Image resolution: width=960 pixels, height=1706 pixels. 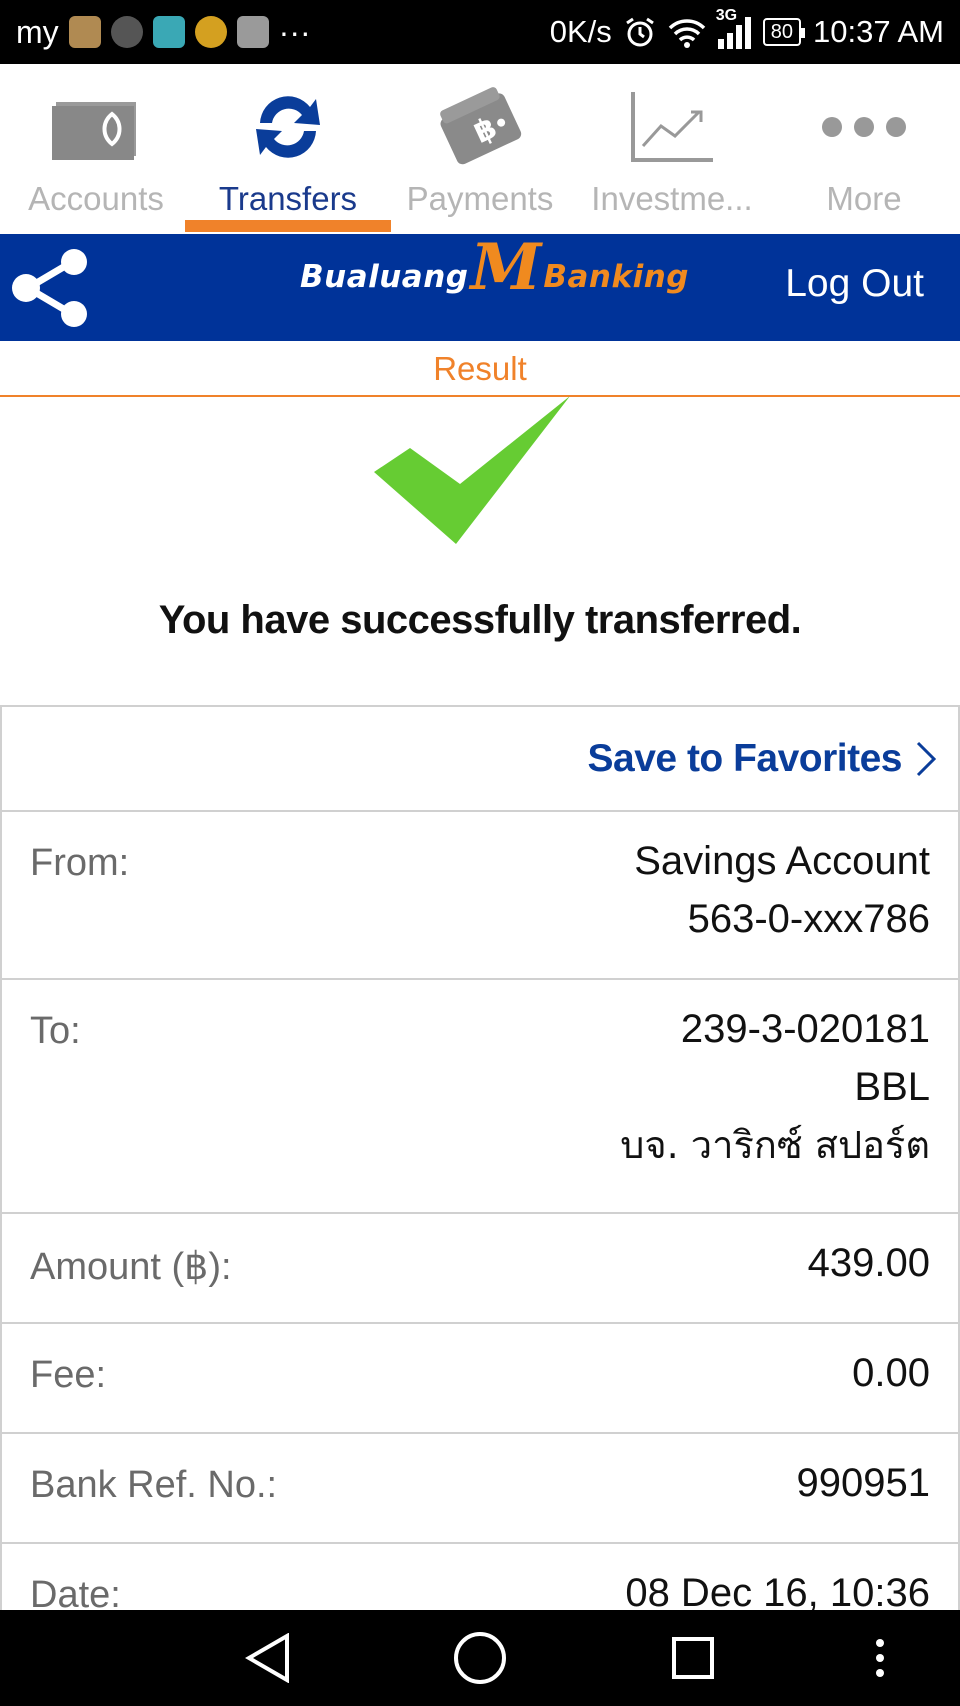 What do you see at coordinates (616, 277) in the screenshot?
I see `logo-text-right: Banking` at bounding box center [616, 277].